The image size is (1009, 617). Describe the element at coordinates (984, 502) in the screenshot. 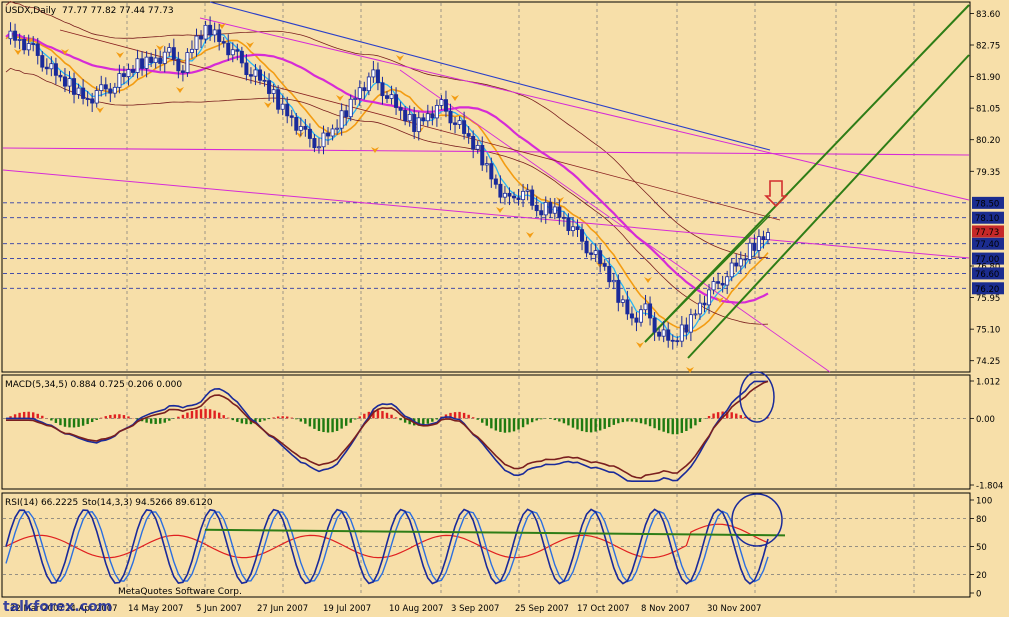

I see `osc-tick-label: 100` at that location.